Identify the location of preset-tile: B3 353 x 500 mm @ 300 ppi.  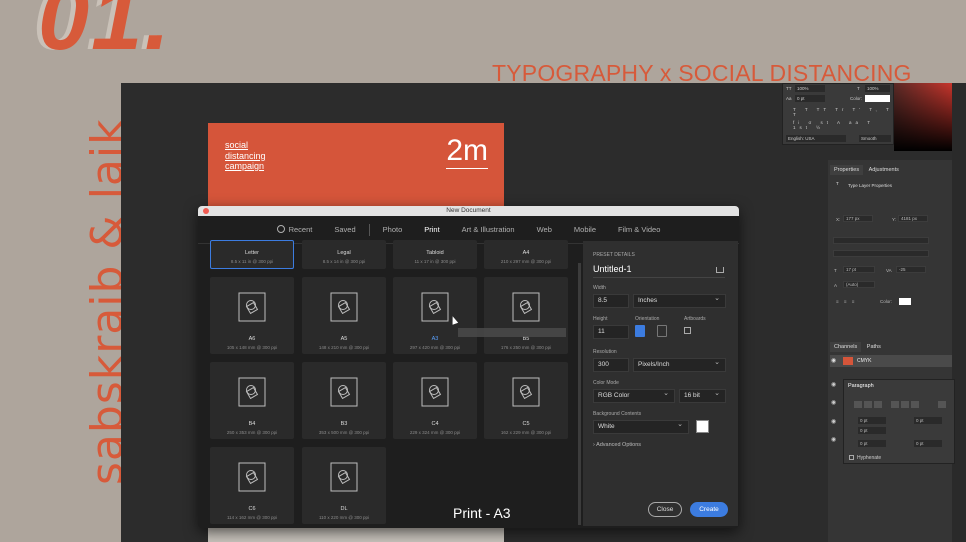
(344, 400).